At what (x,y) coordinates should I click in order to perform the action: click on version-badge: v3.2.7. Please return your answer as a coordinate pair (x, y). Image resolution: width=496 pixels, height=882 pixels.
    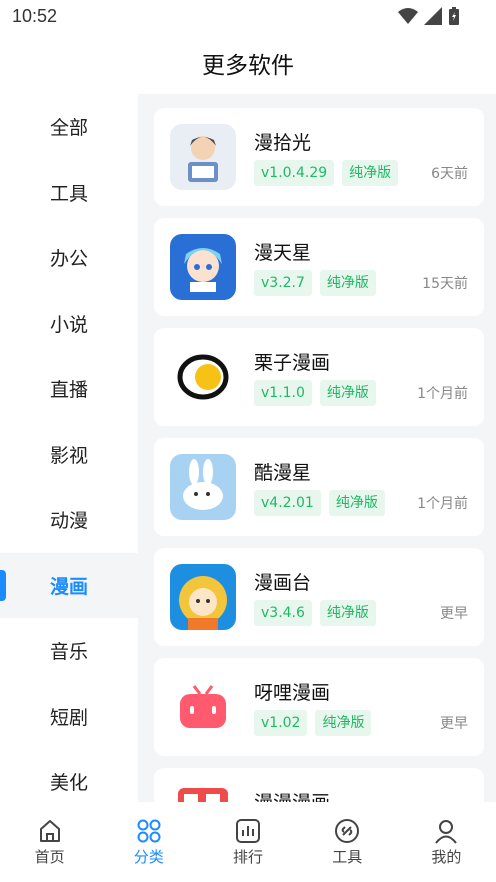
    Looking at the image, I should click on (283, 283).